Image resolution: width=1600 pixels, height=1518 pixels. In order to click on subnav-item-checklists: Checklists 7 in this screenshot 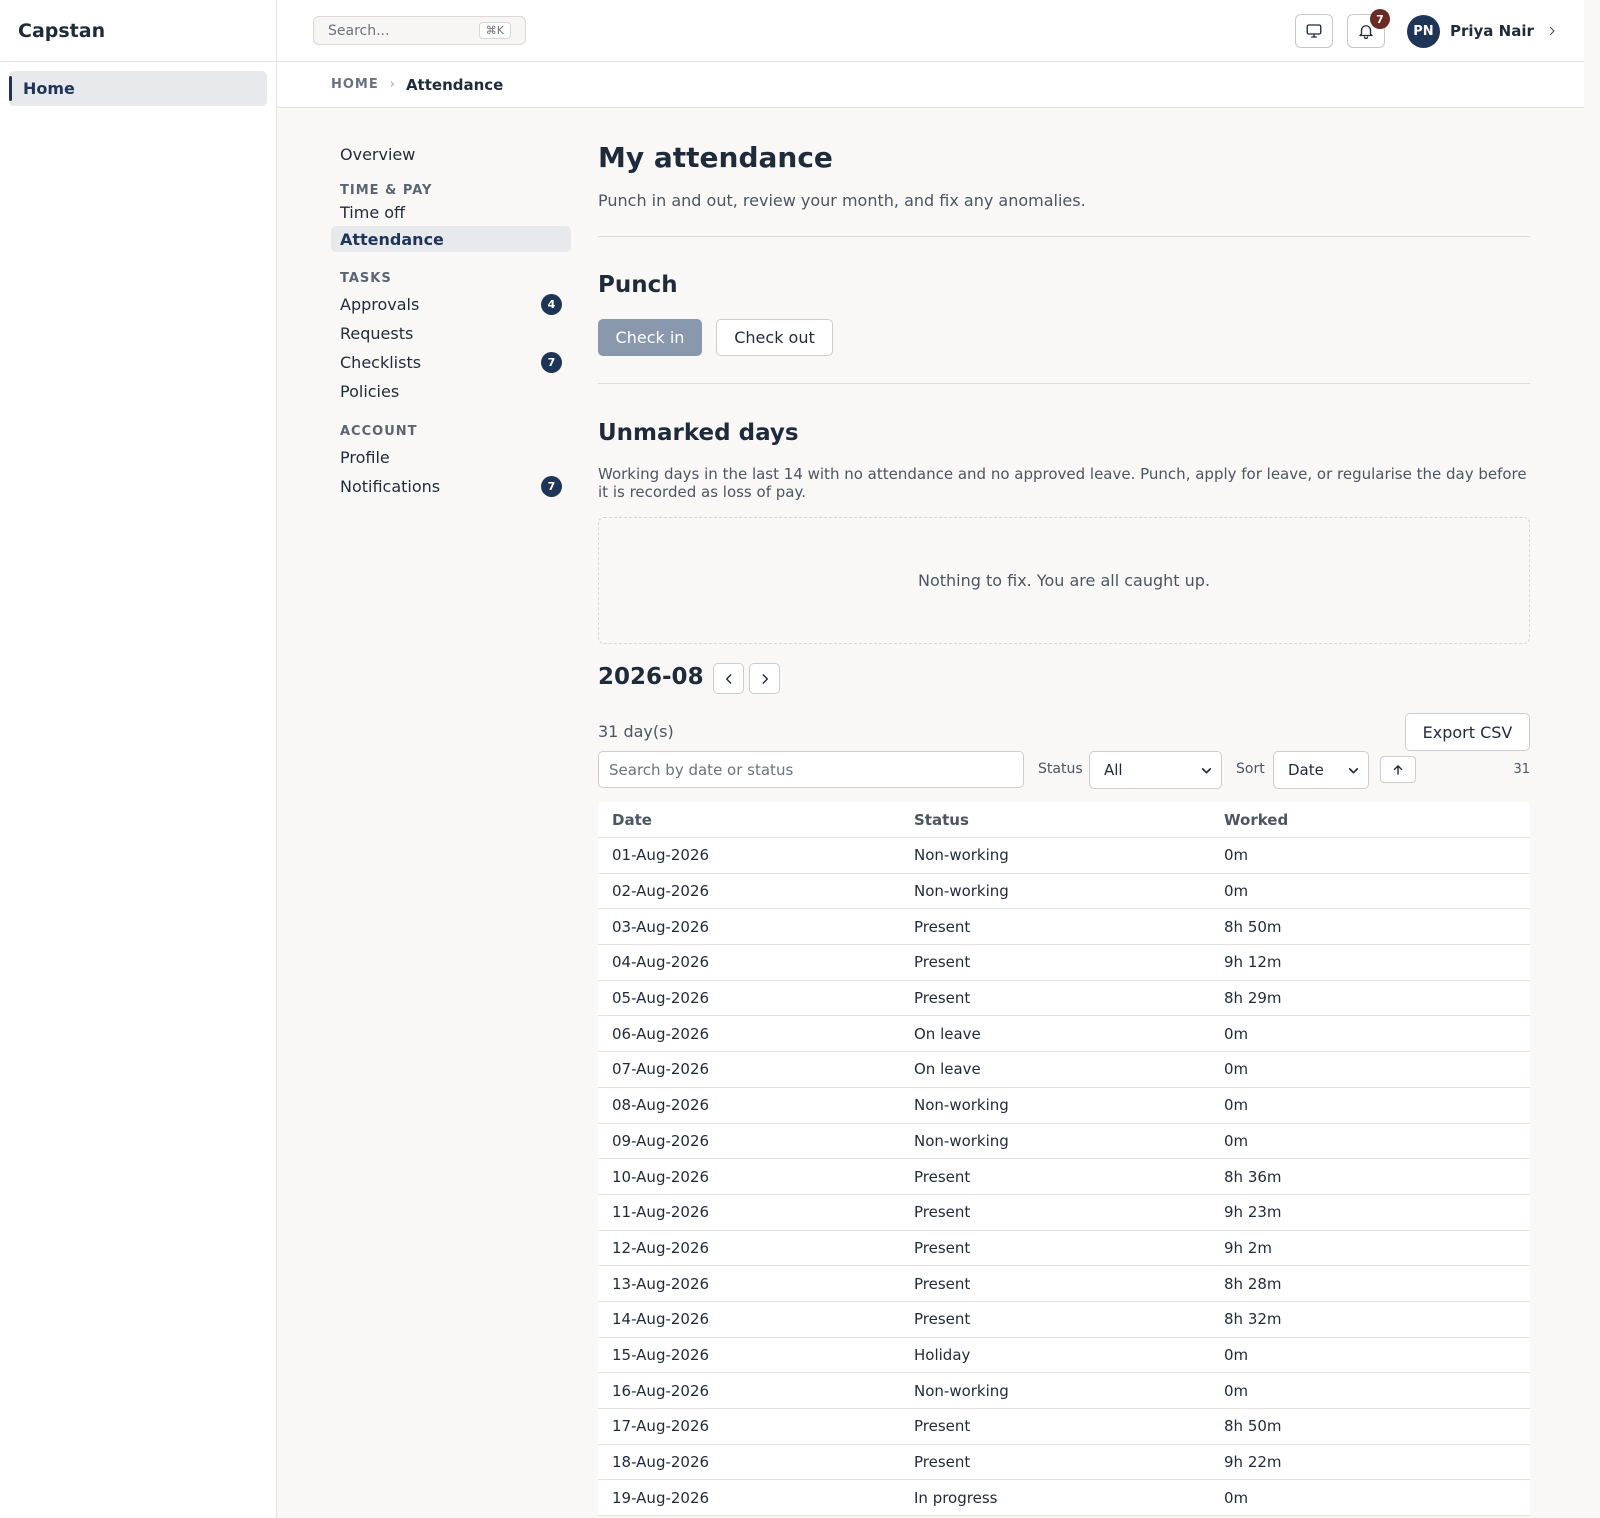, I will do `click(451, 362)`.